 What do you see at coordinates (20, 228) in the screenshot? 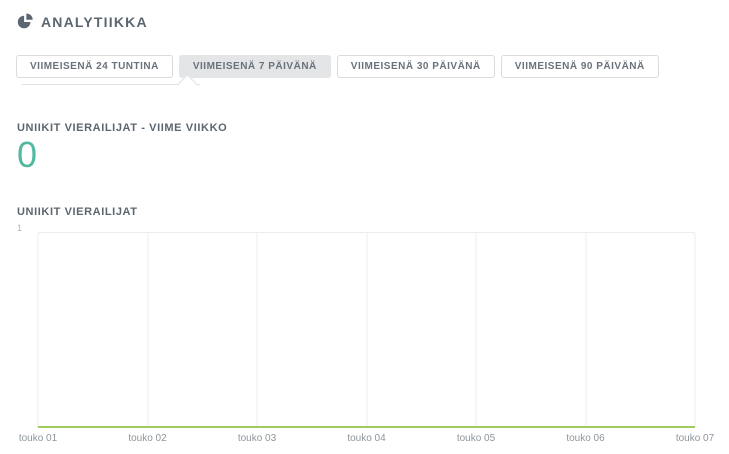
I see `chart-y-tick-label: 1` at bounding box center [20, 228].